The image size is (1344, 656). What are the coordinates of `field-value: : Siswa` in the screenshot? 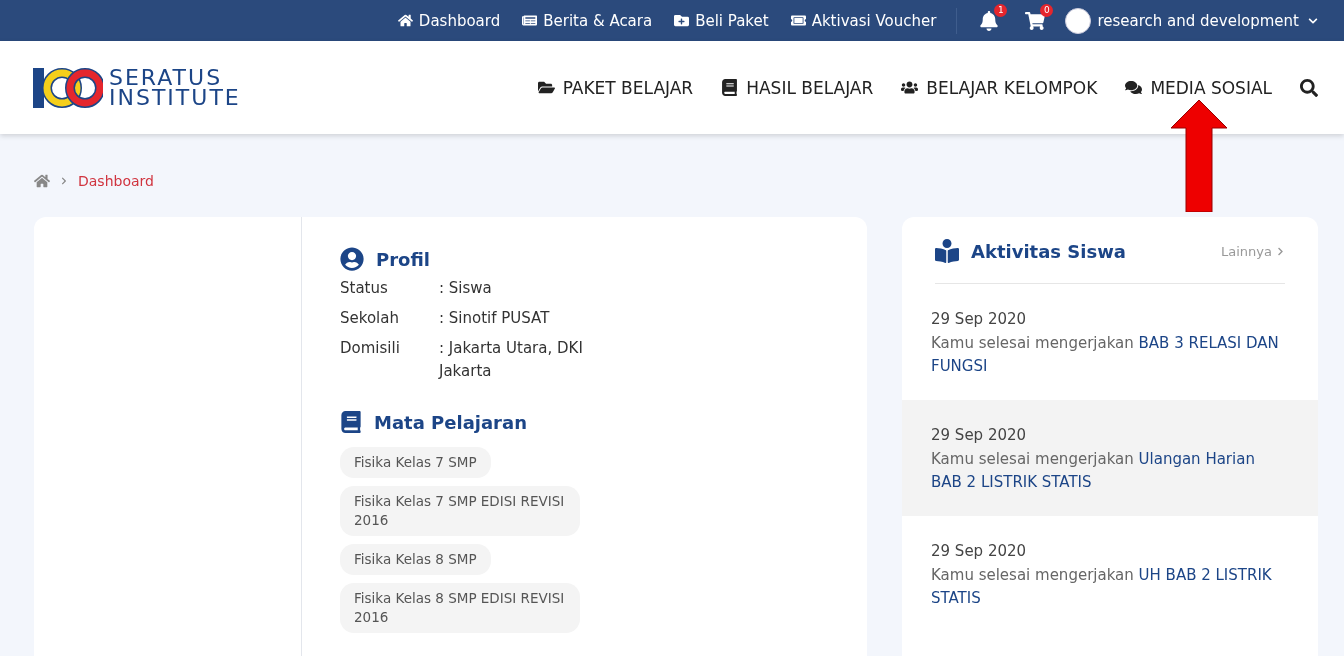 It's located at (466, 288).